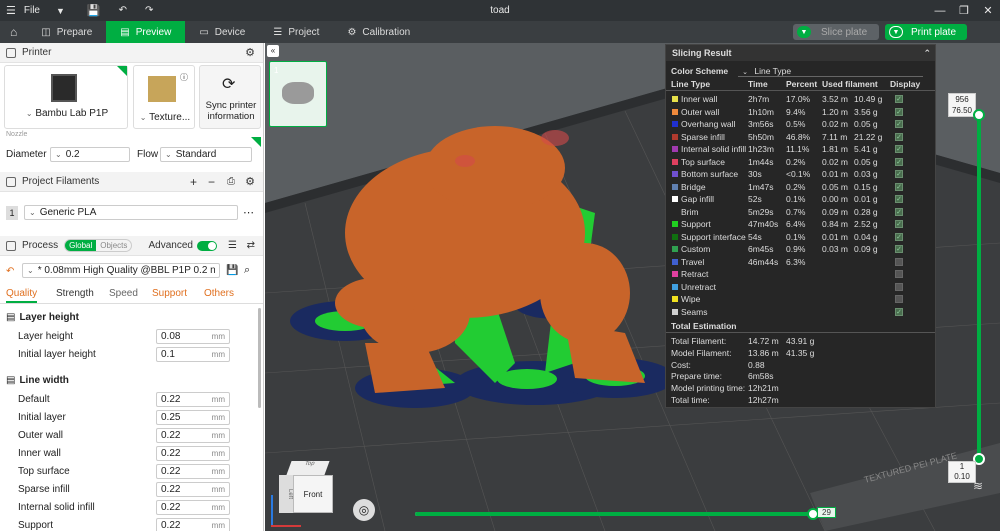 The image size is (1000, 531). Describe the element at coordinates (13, 32) in the screenshot. I see `home-tab: ⌂` at that location.